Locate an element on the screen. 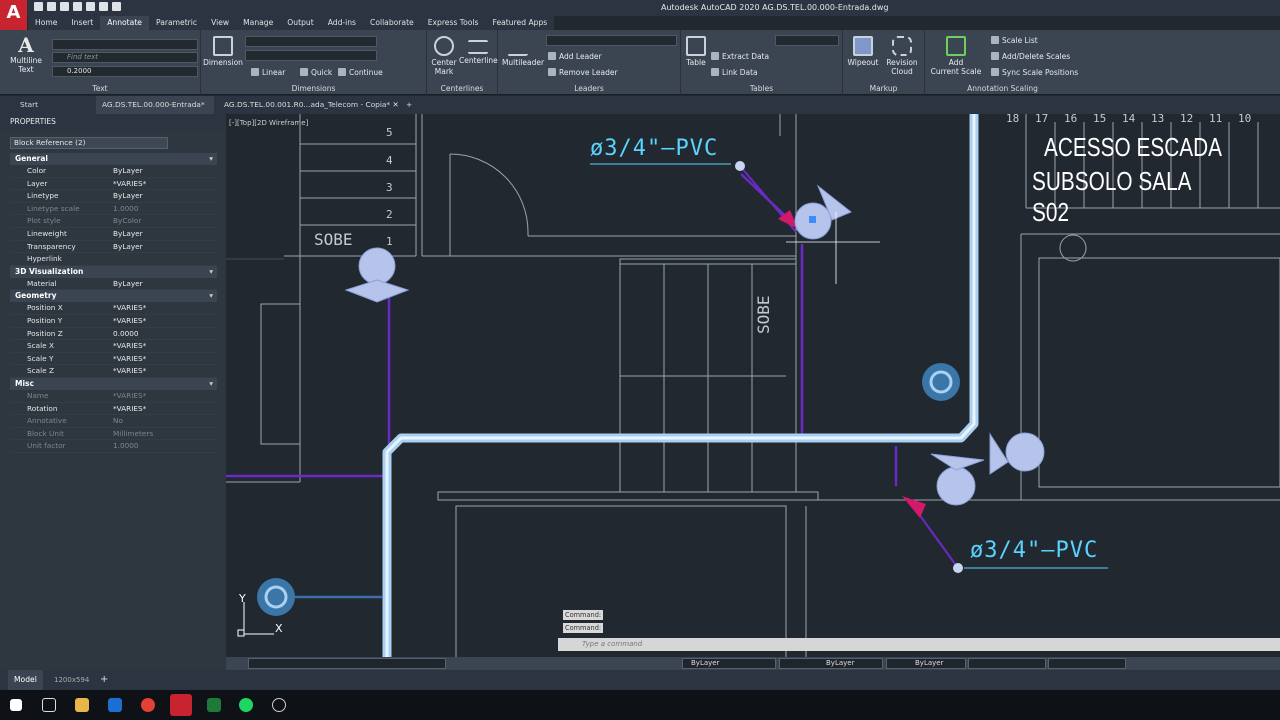 Image resolution: width=1280 pixels, height=720 pixels. property-row: Lineweight ByLayer is located at coordinates (113, 234).